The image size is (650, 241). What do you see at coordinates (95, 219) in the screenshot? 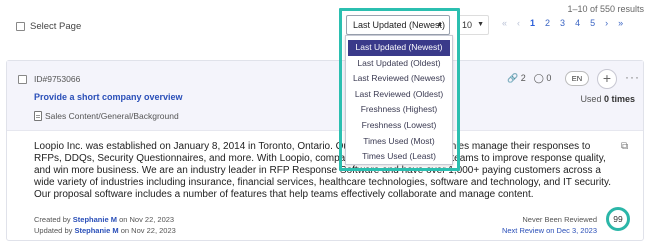
I see `created-by-user: Stephanie M` at bounding box center [95, 219].